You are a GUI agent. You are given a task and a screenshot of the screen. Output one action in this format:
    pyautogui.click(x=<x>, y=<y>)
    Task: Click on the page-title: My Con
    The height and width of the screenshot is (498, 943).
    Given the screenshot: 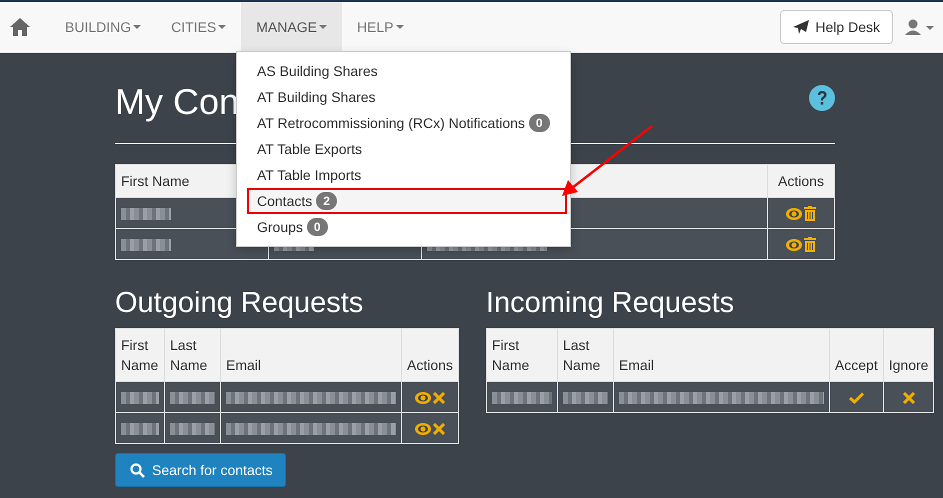 What is the action you would take?
    pyautogui.click(x=177, y=101)
    